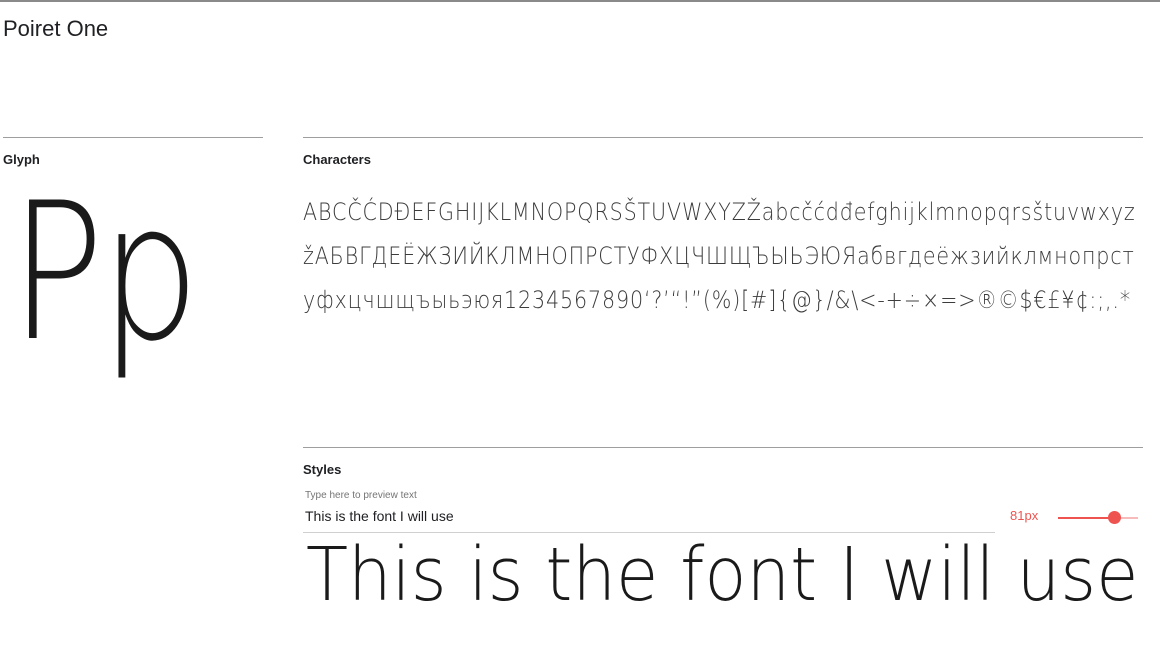  Describe the element at coordinates (322, 469) in the screenshot. I see `styles-section-label: Styles` at that location.